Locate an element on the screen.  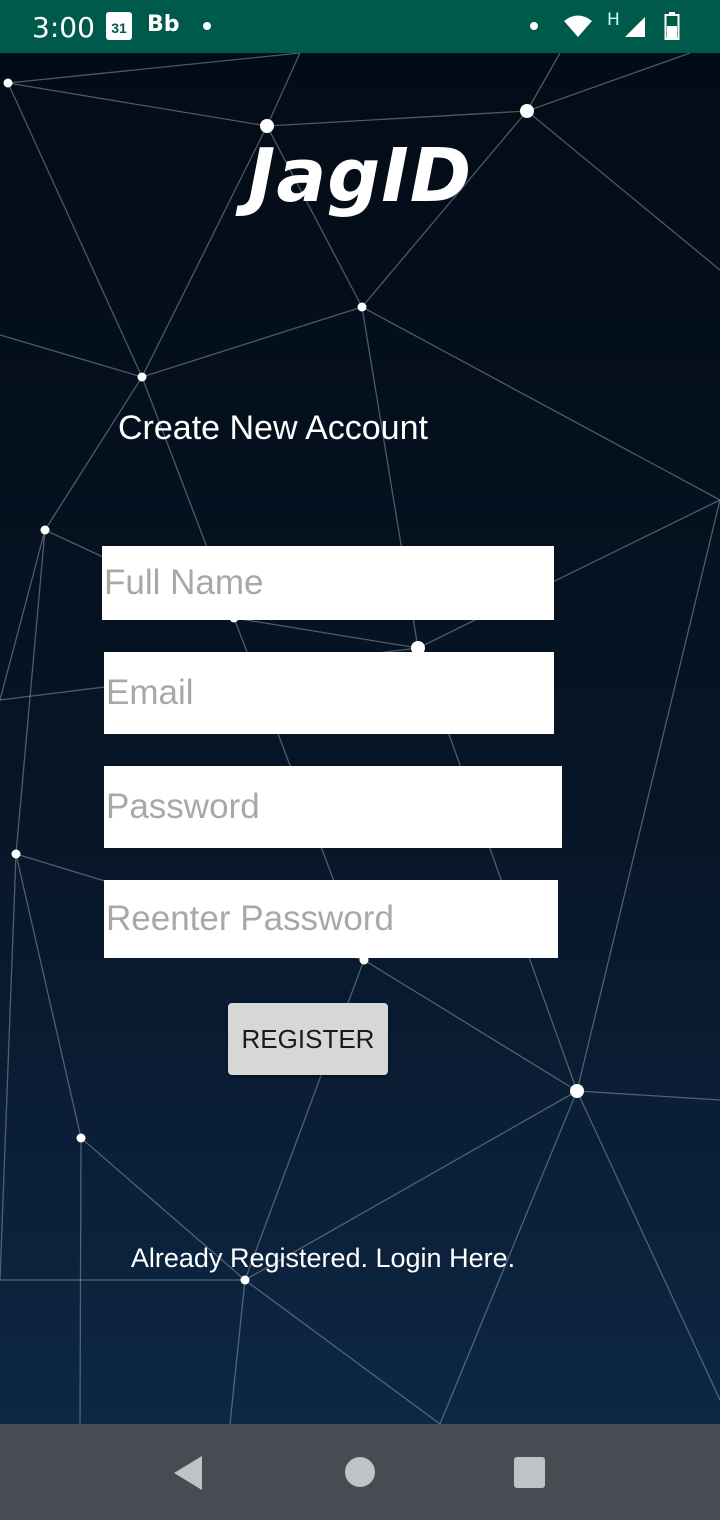
password-input is located at coordinates (333, 807).